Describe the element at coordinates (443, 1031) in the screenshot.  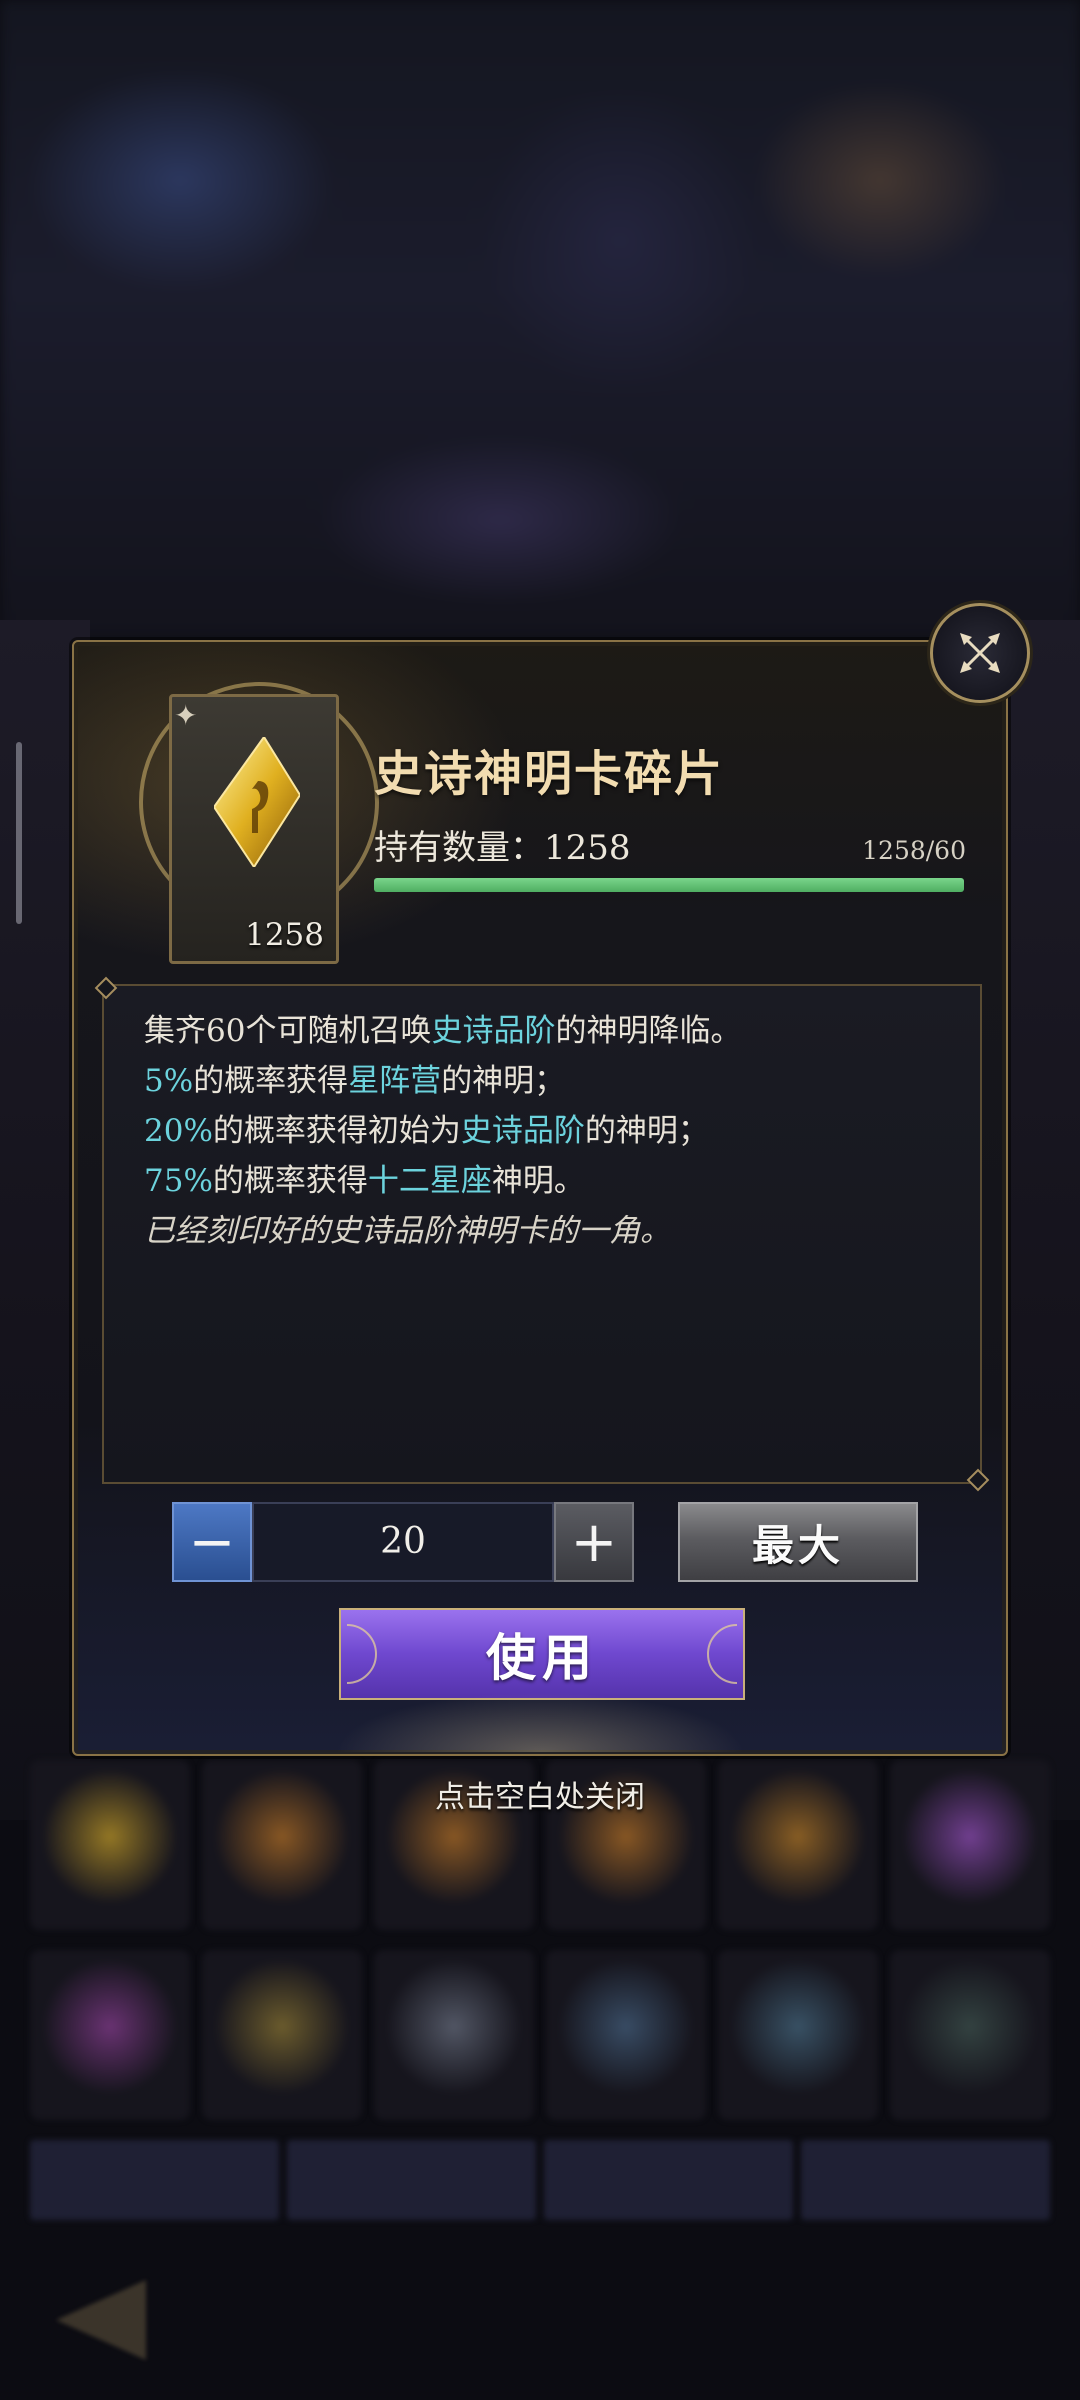
I see `description-line: 集齐60个可随机召唤史诗品阶的神明降临。` at that location.